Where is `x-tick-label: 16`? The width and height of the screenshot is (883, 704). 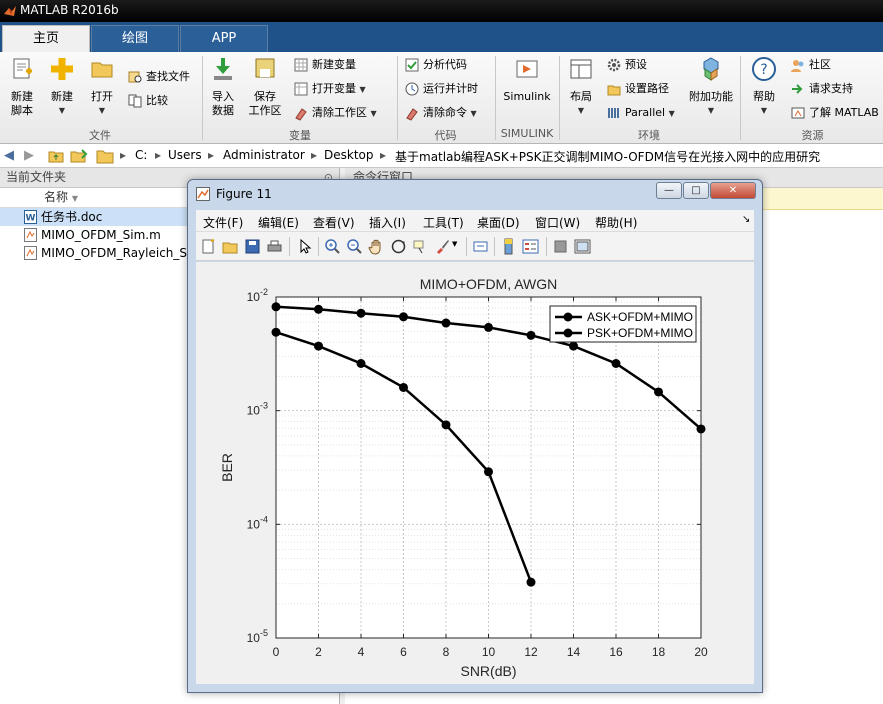
x-tick-label: 16 is located at coordinates (616, 652).